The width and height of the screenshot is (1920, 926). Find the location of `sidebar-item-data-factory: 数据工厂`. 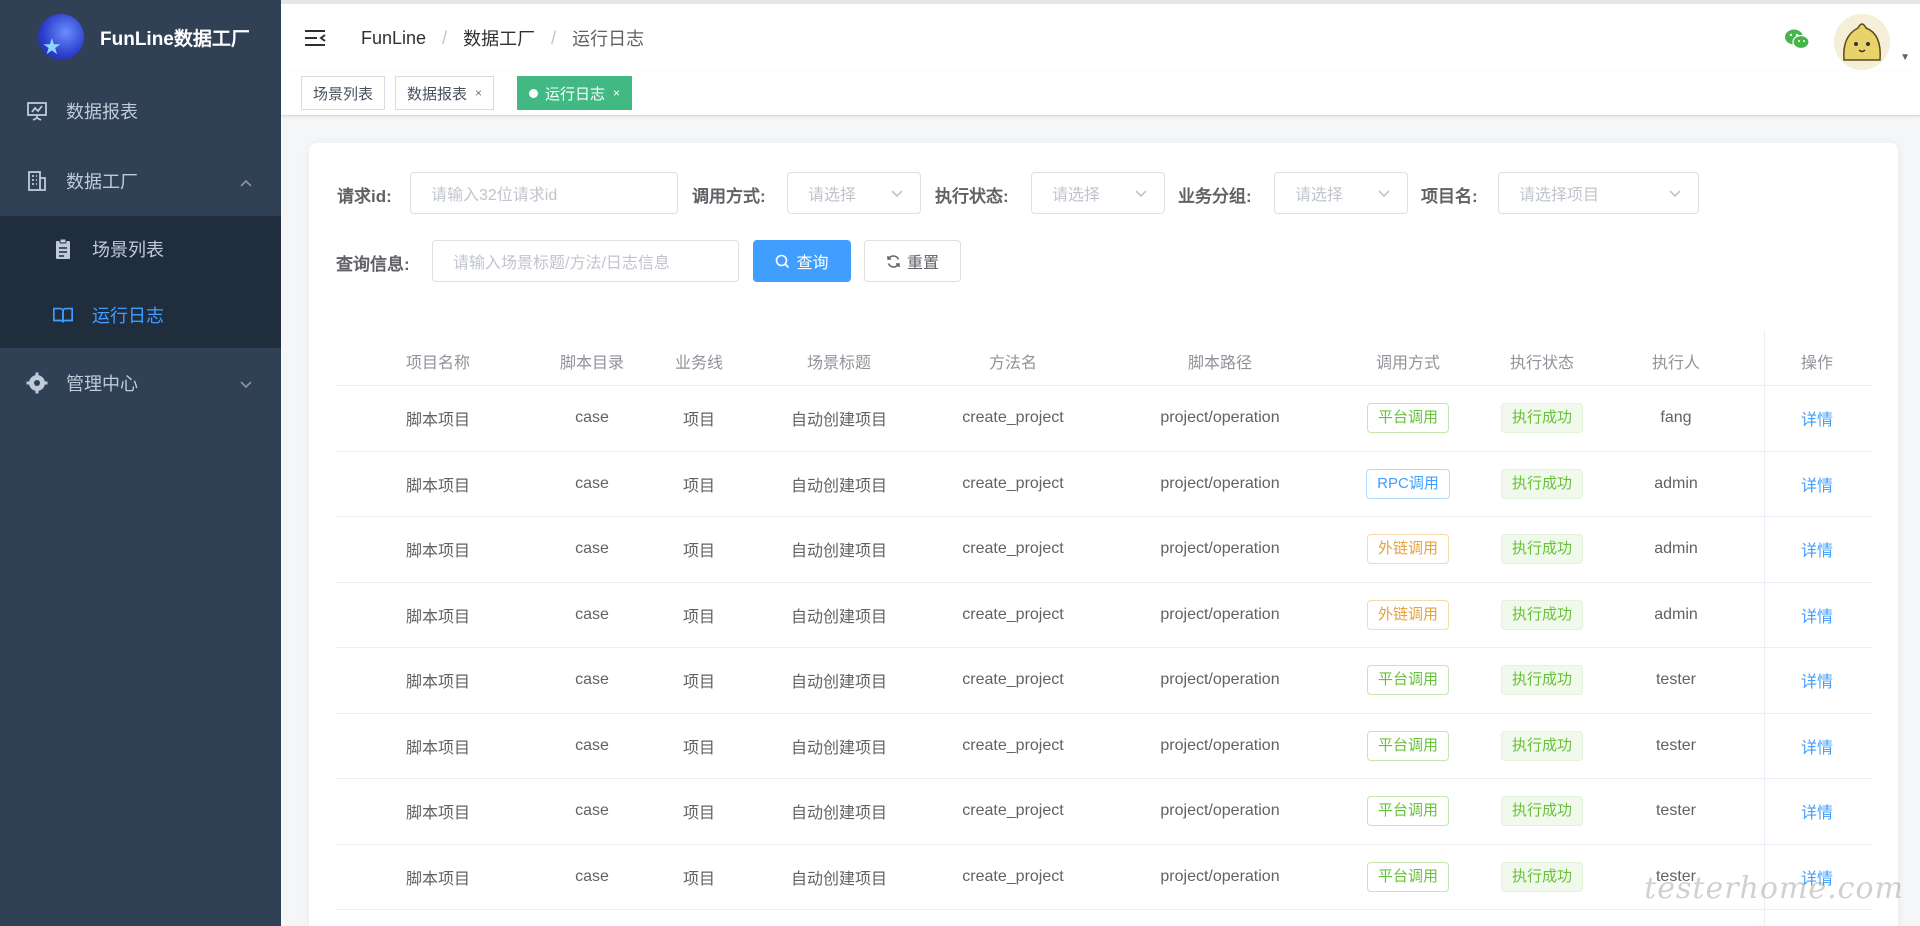

sidebar-item-data-factory: 数据工厂 is located at coordinates (140, 181).